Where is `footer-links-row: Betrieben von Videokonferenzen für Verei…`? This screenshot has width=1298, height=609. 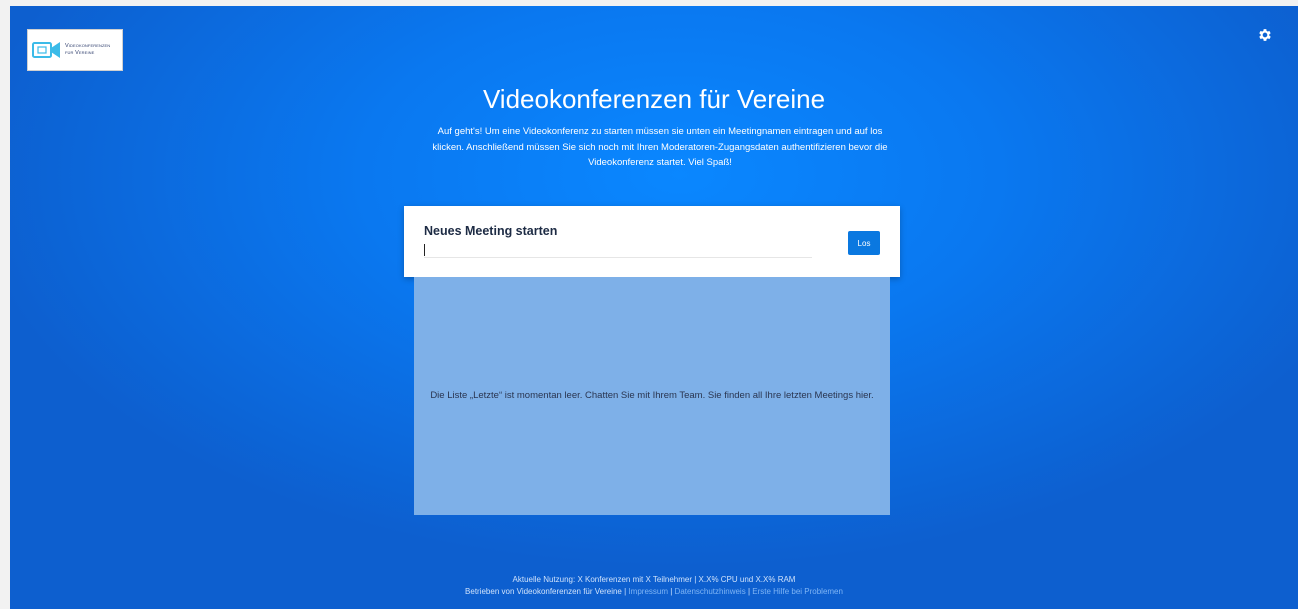
footer-links-row: Betrieben von Videokonferenzen für Verei… is located at coordinates (654, 592).